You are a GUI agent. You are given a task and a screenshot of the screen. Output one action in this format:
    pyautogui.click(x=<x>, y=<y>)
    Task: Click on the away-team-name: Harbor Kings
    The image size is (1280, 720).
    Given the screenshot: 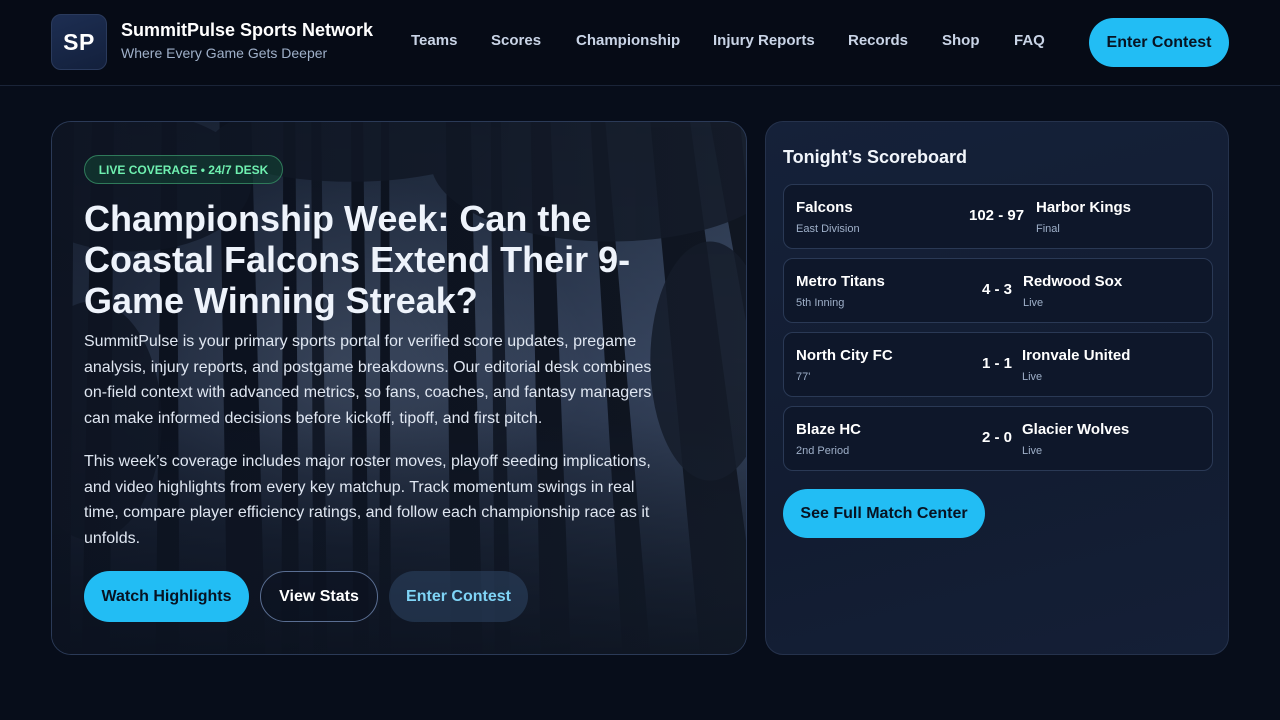 What is the action you would take?
    pyautogui.click(x=1084, y=207)
    